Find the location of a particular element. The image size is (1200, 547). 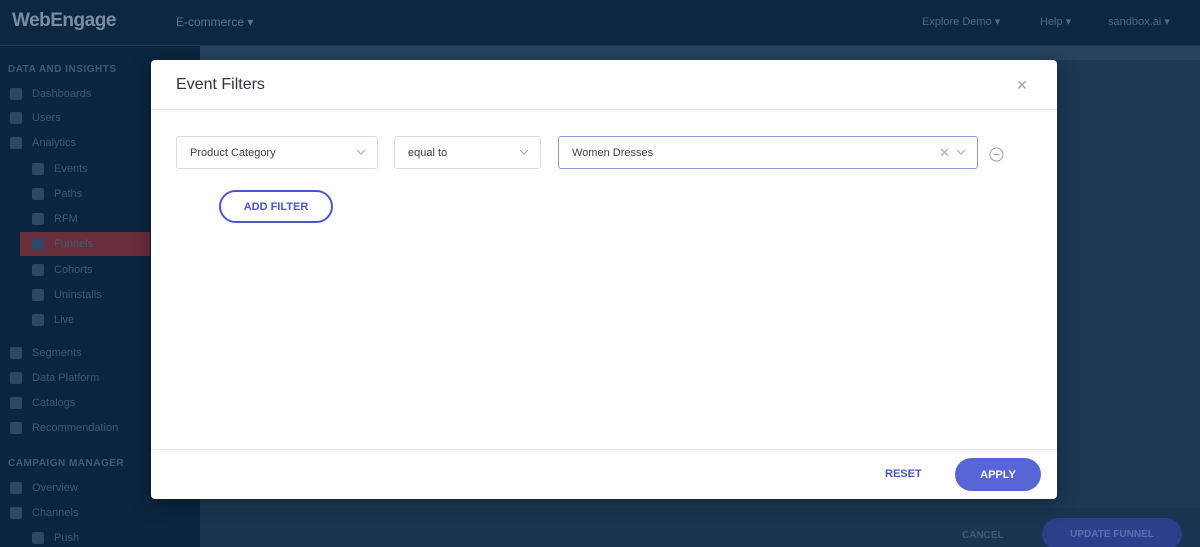

sidebar-item-events: Events is located at coordinates (60, 169).